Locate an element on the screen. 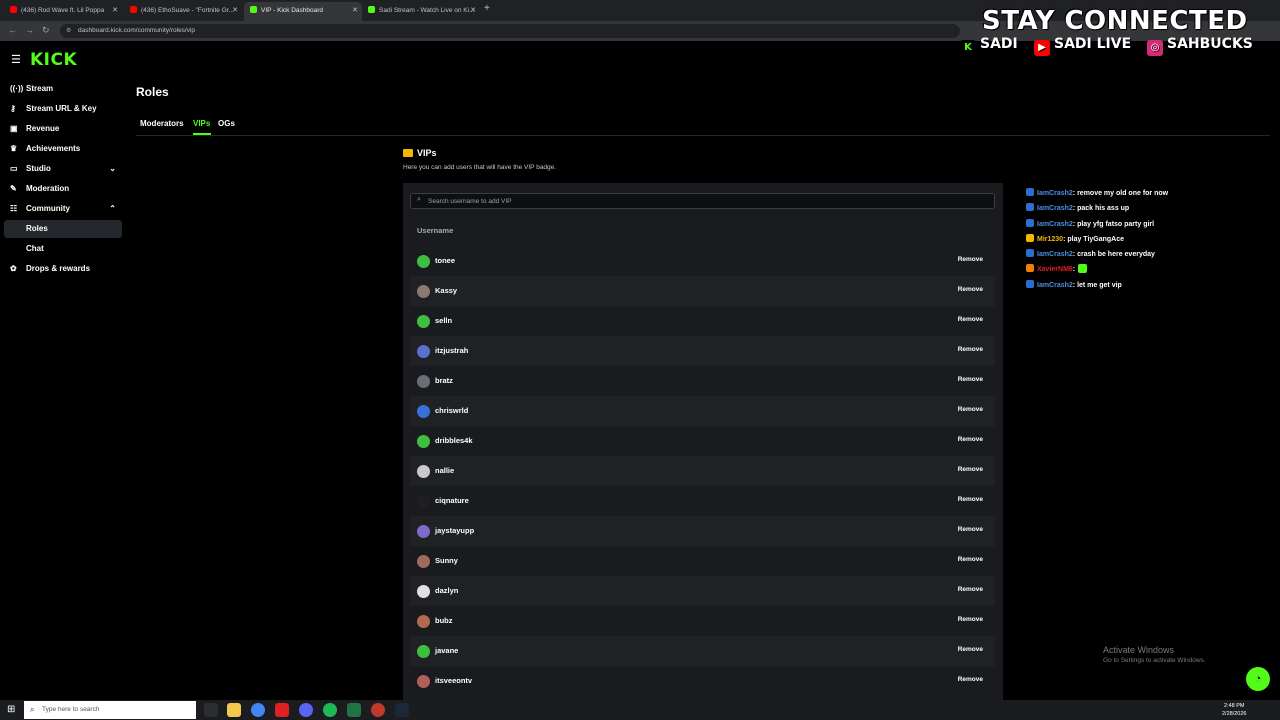  browser-tab: (436) EthoSuave - "Fortnite Gr... ✕ is located at coordinates (183, 11).